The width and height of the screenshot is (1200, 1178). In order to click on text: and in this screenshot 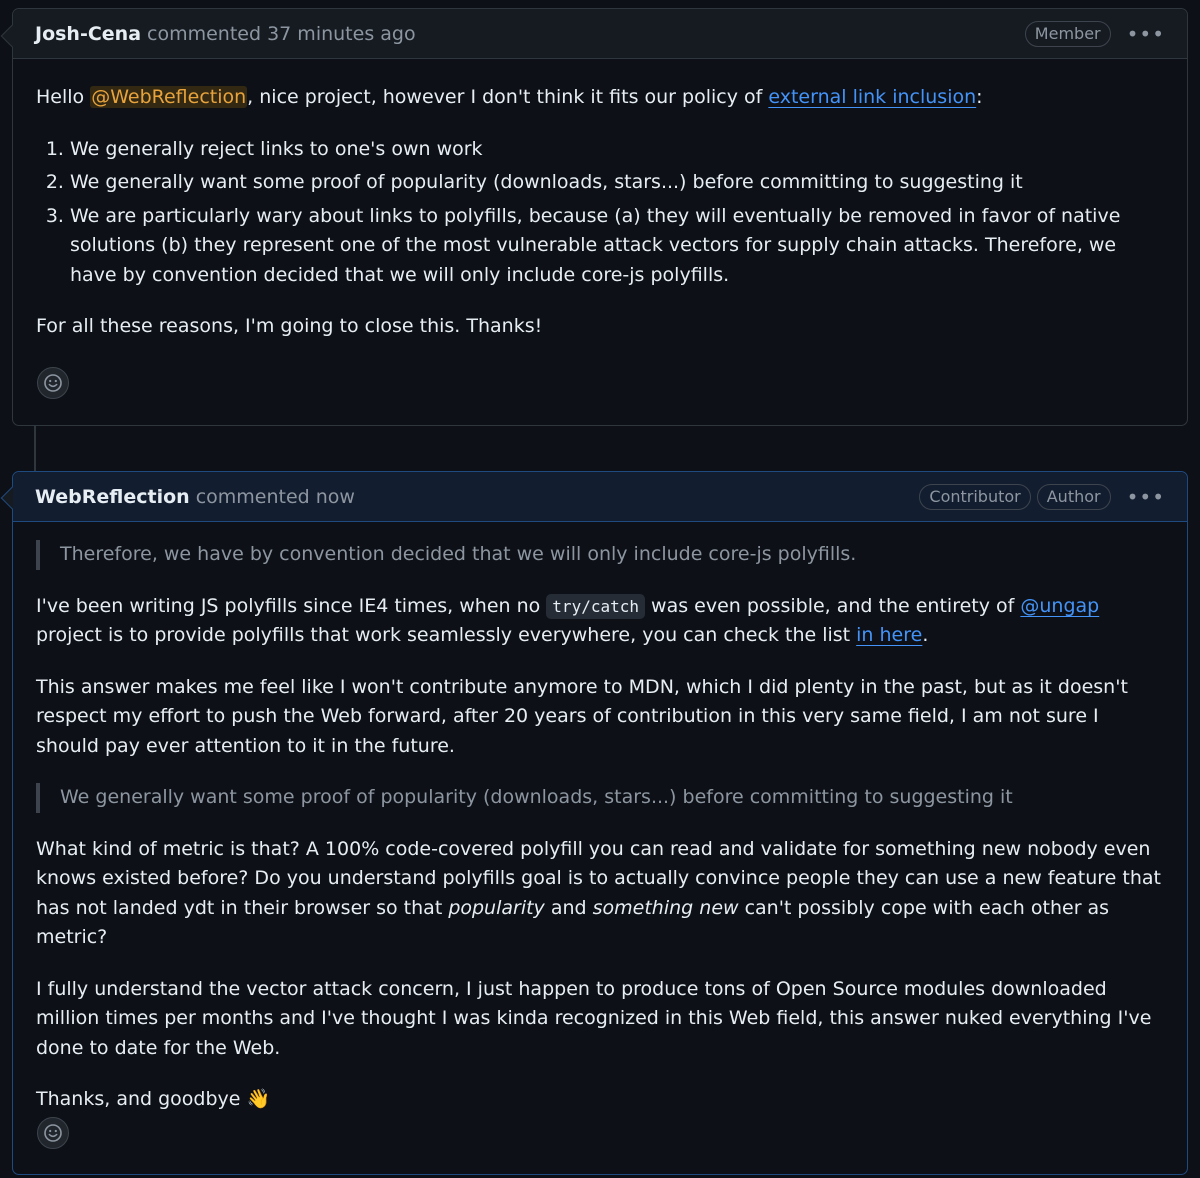, I will do `click(568, 907)`.